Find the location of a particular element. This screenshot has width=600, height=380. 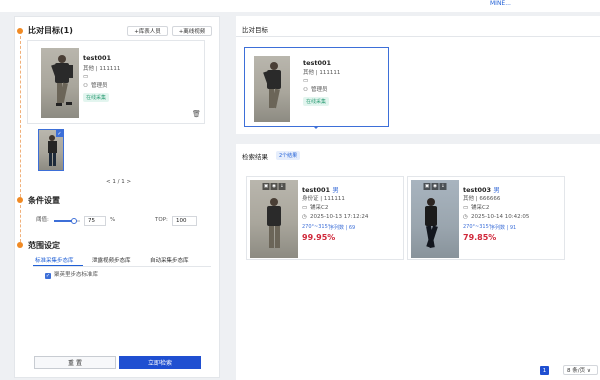

target-name: test001 is located at coordinates (97, 58).